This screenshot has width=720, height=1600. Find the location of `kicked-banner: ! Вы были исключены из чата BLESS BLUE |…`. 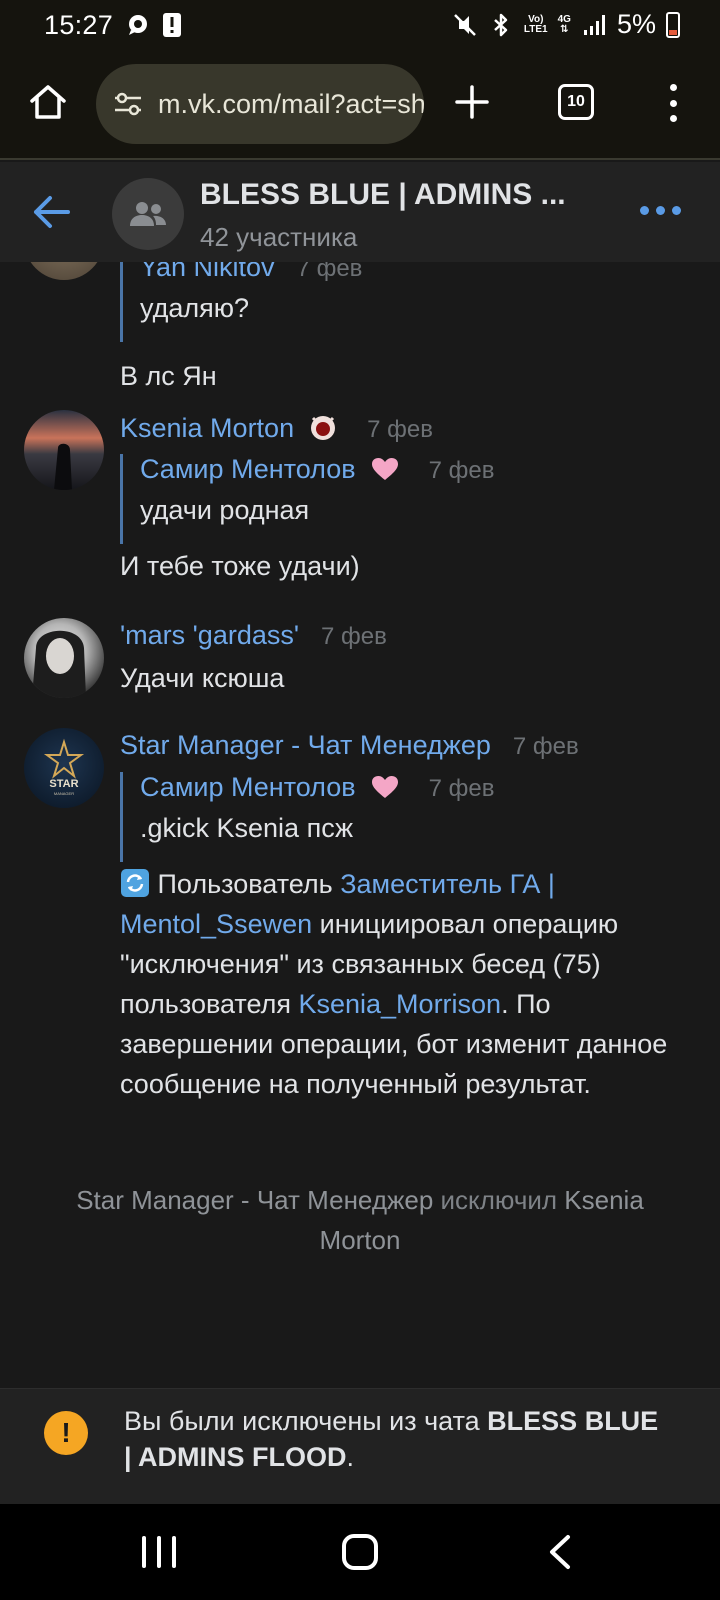

kicked-banner: ! Вы были исключены из чата BLESS BLUE |… is located at coordinates (360, 1446).